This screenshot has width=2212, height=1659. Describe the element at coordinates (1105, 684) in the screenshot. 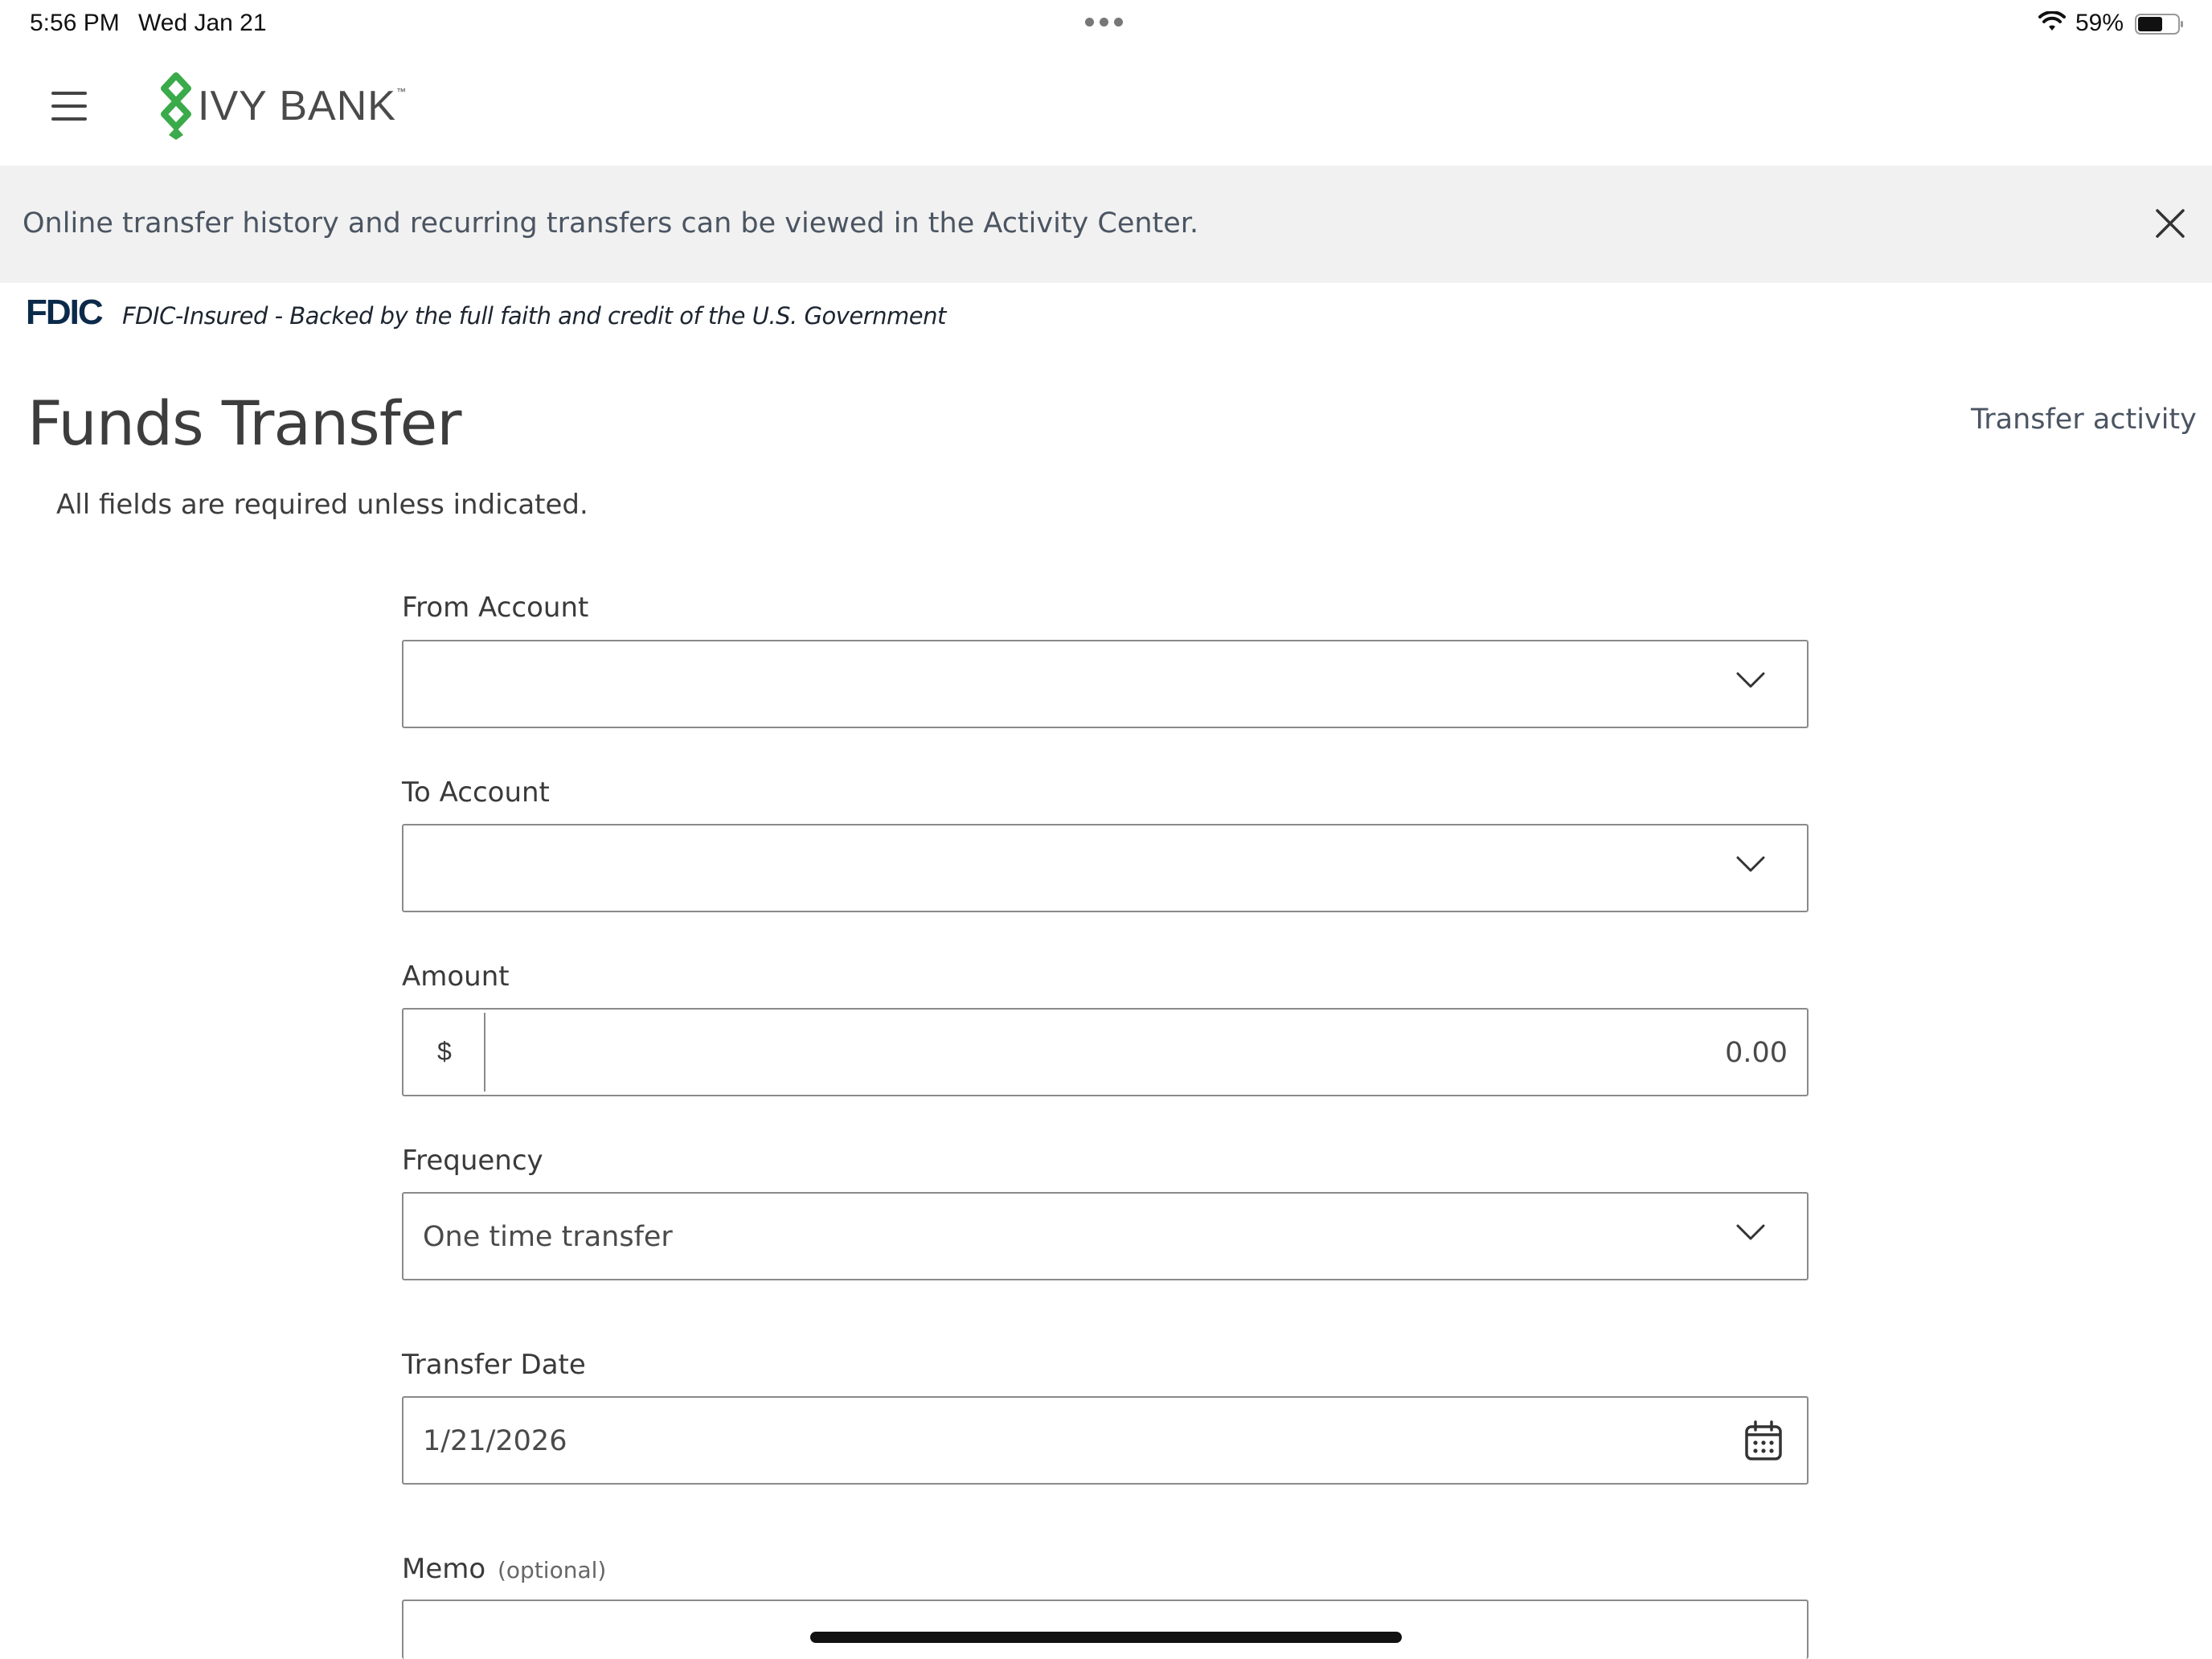

I see `from-account-select` at that location.